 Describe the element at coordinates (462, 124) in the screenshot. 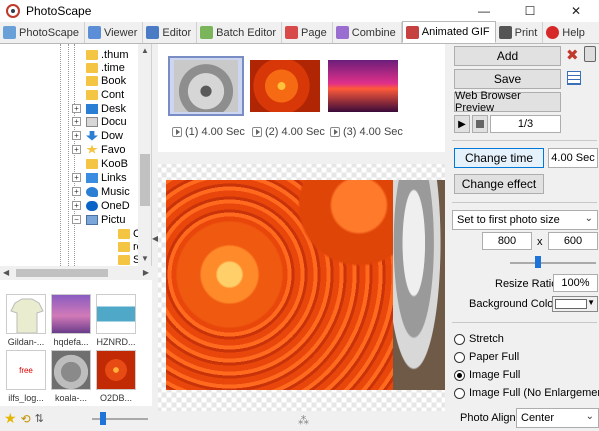

I see `play-button: ▶` at that location.